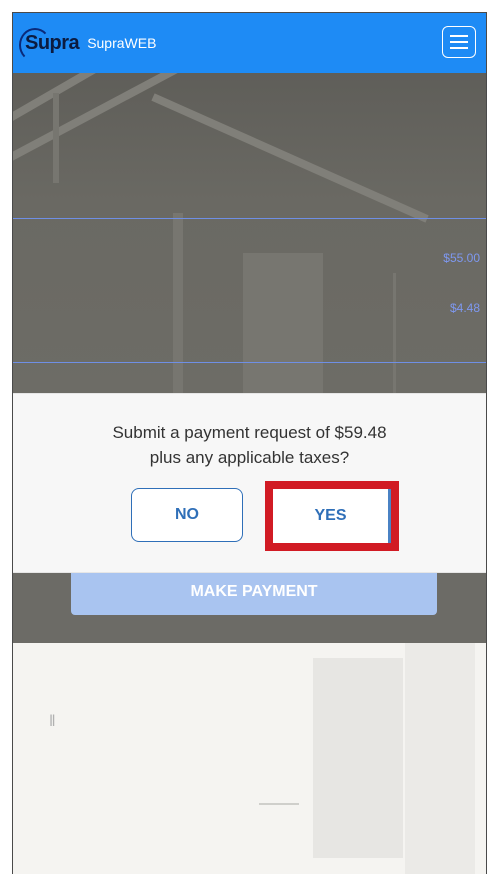 The height and width of the screenshot is (874, 488). I want to click on logo-text: Supra, so click(49, 44).